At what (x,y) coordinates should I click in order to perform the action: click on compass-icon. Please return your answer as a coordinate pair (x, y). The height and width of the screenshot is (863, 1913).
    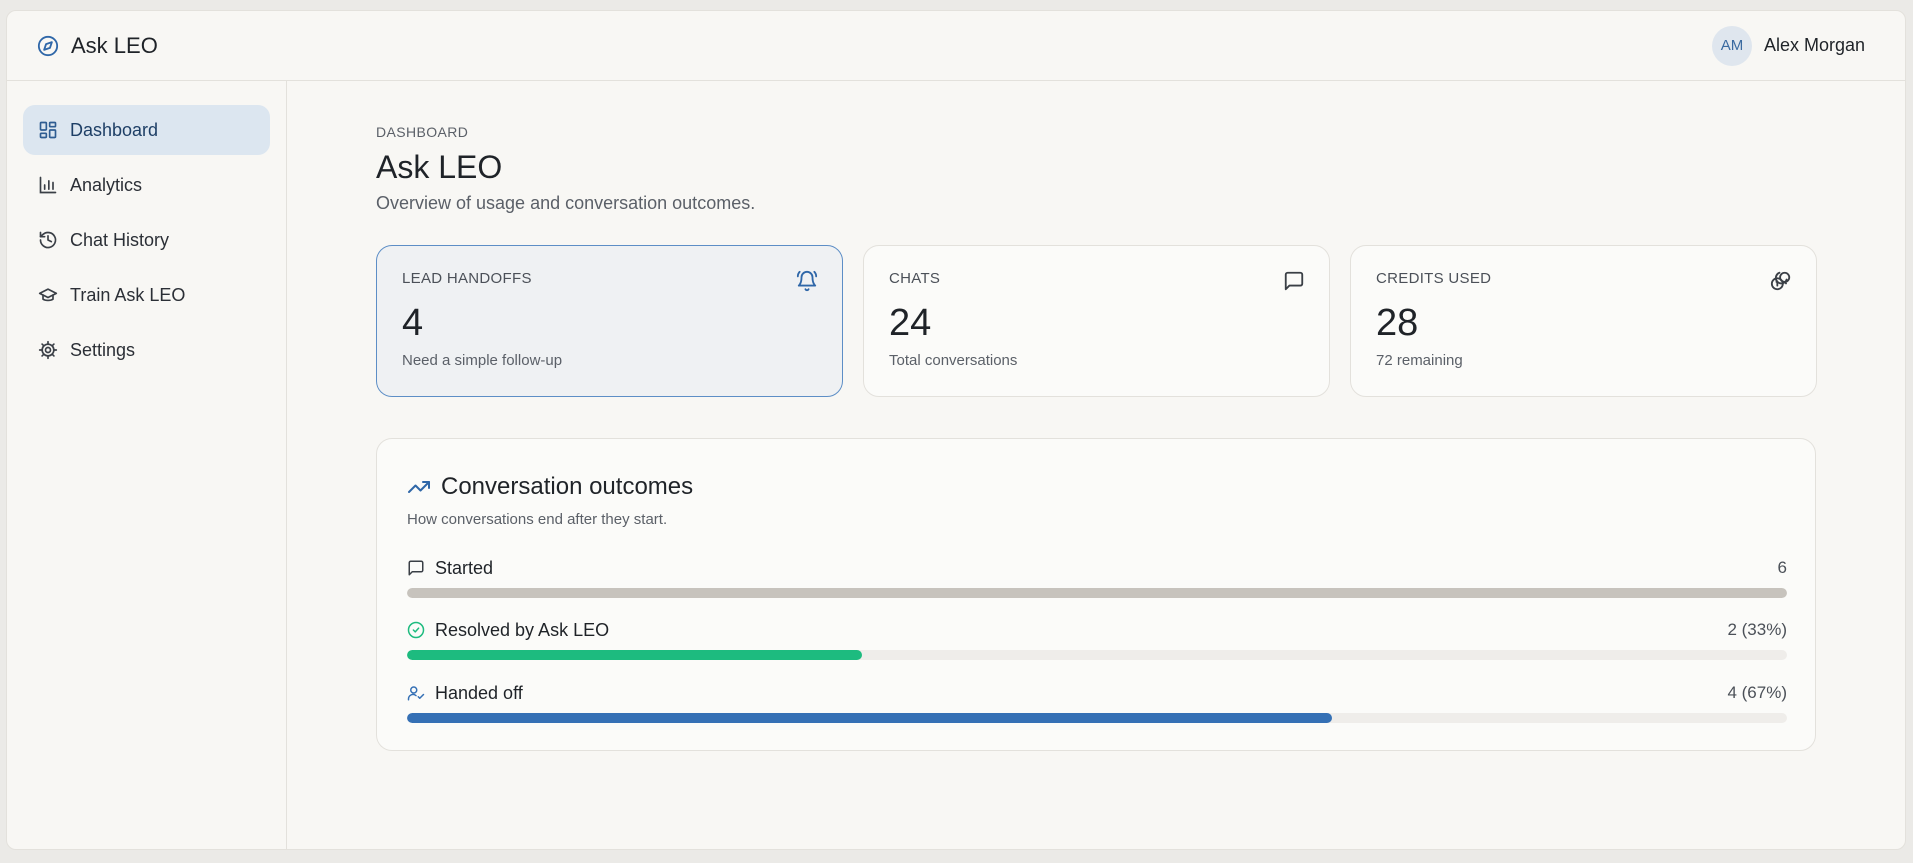
    Looking at the image, I should click on (48, 46).